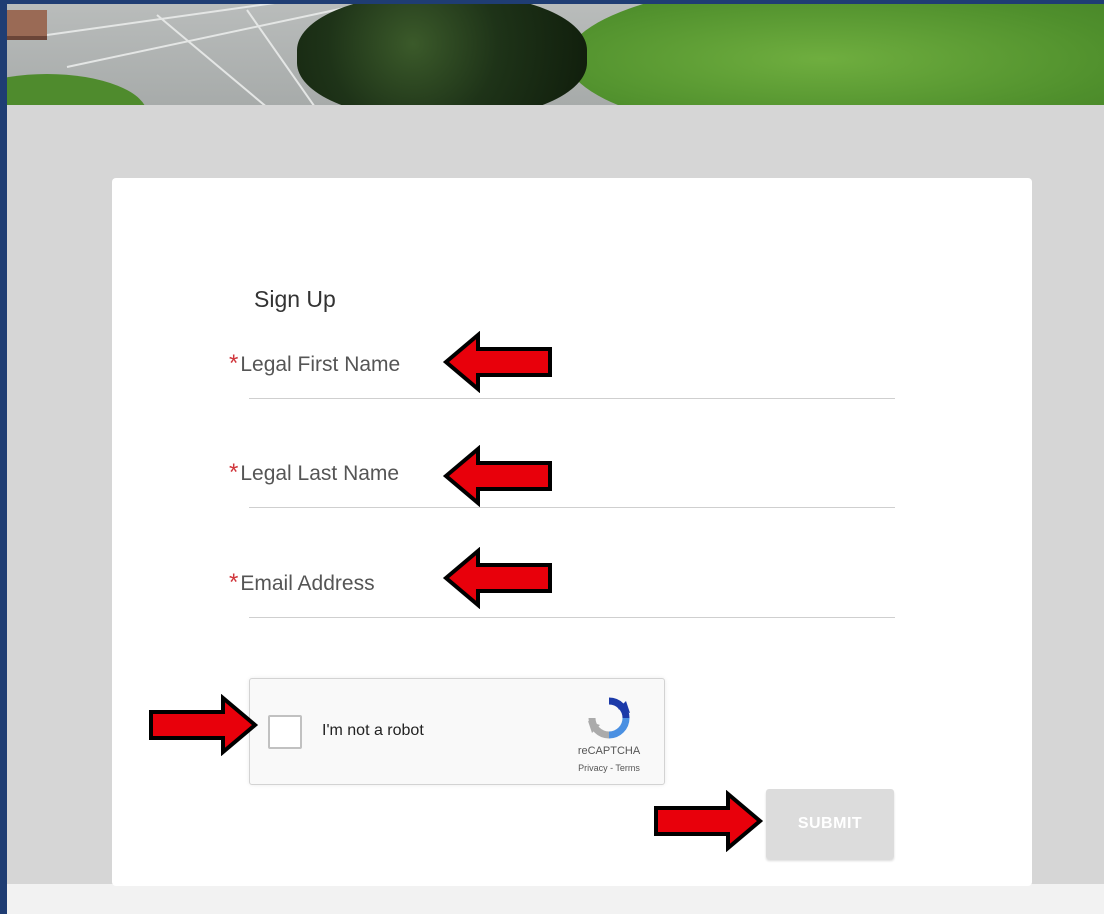  I want to click on last-name-field: *Legal Last Name, so click(564, 489).